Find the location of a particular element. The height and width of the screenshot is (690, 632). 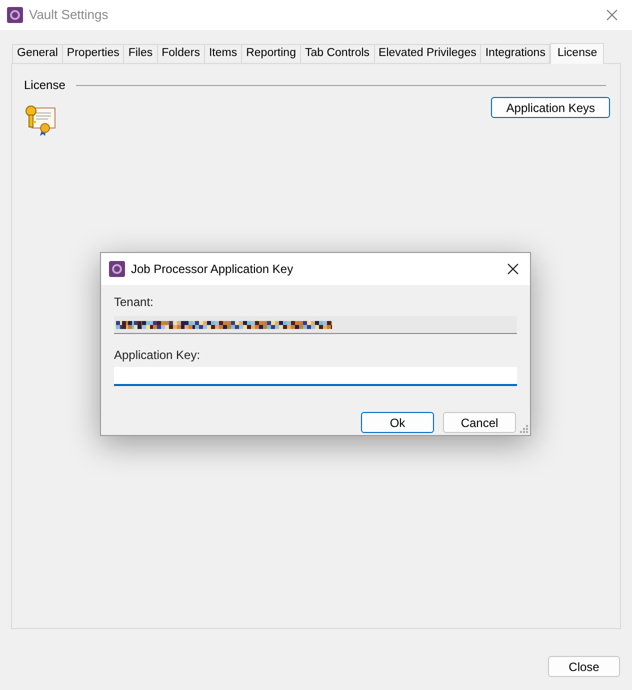

tab: General is located at coordinates (37, 53).